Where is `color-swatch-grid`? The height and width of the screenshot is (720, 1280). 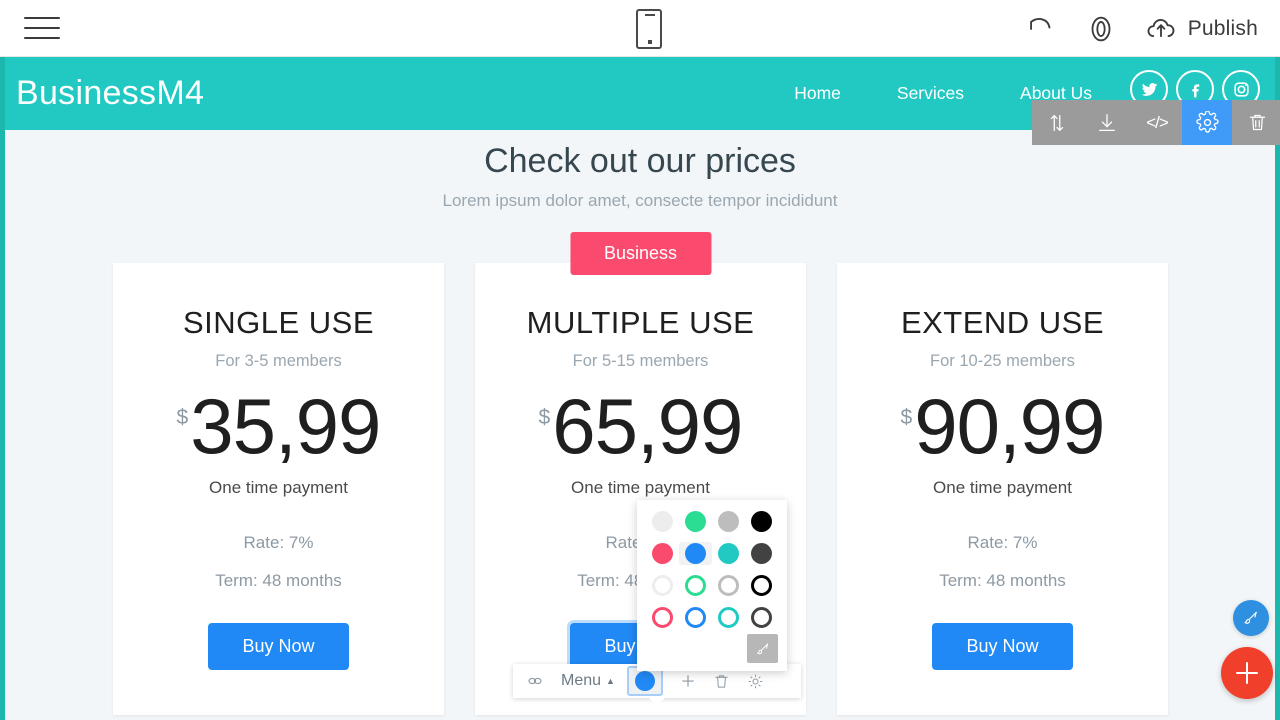 color-swatch-grid is located at coordinates (712, 569).